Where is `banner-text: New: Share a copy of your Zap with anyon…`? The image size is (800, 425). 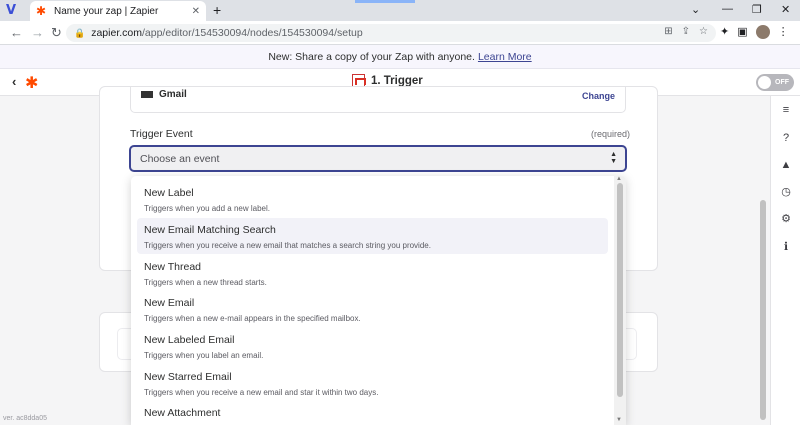 banner-text: New: Share a copy of your Zap with anyon… is located at coordinates (371, 56).